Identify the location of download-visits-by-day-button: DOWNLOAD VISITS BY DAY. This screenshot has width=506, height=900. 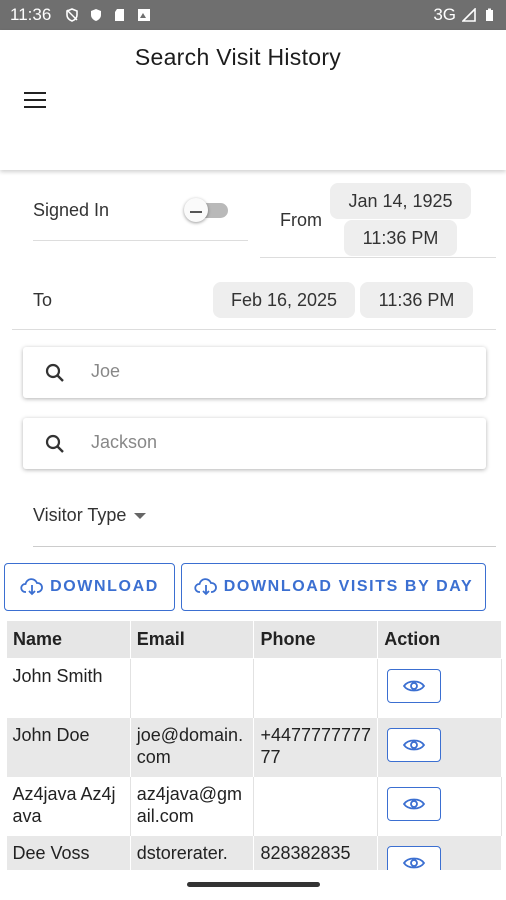
(333, 587).